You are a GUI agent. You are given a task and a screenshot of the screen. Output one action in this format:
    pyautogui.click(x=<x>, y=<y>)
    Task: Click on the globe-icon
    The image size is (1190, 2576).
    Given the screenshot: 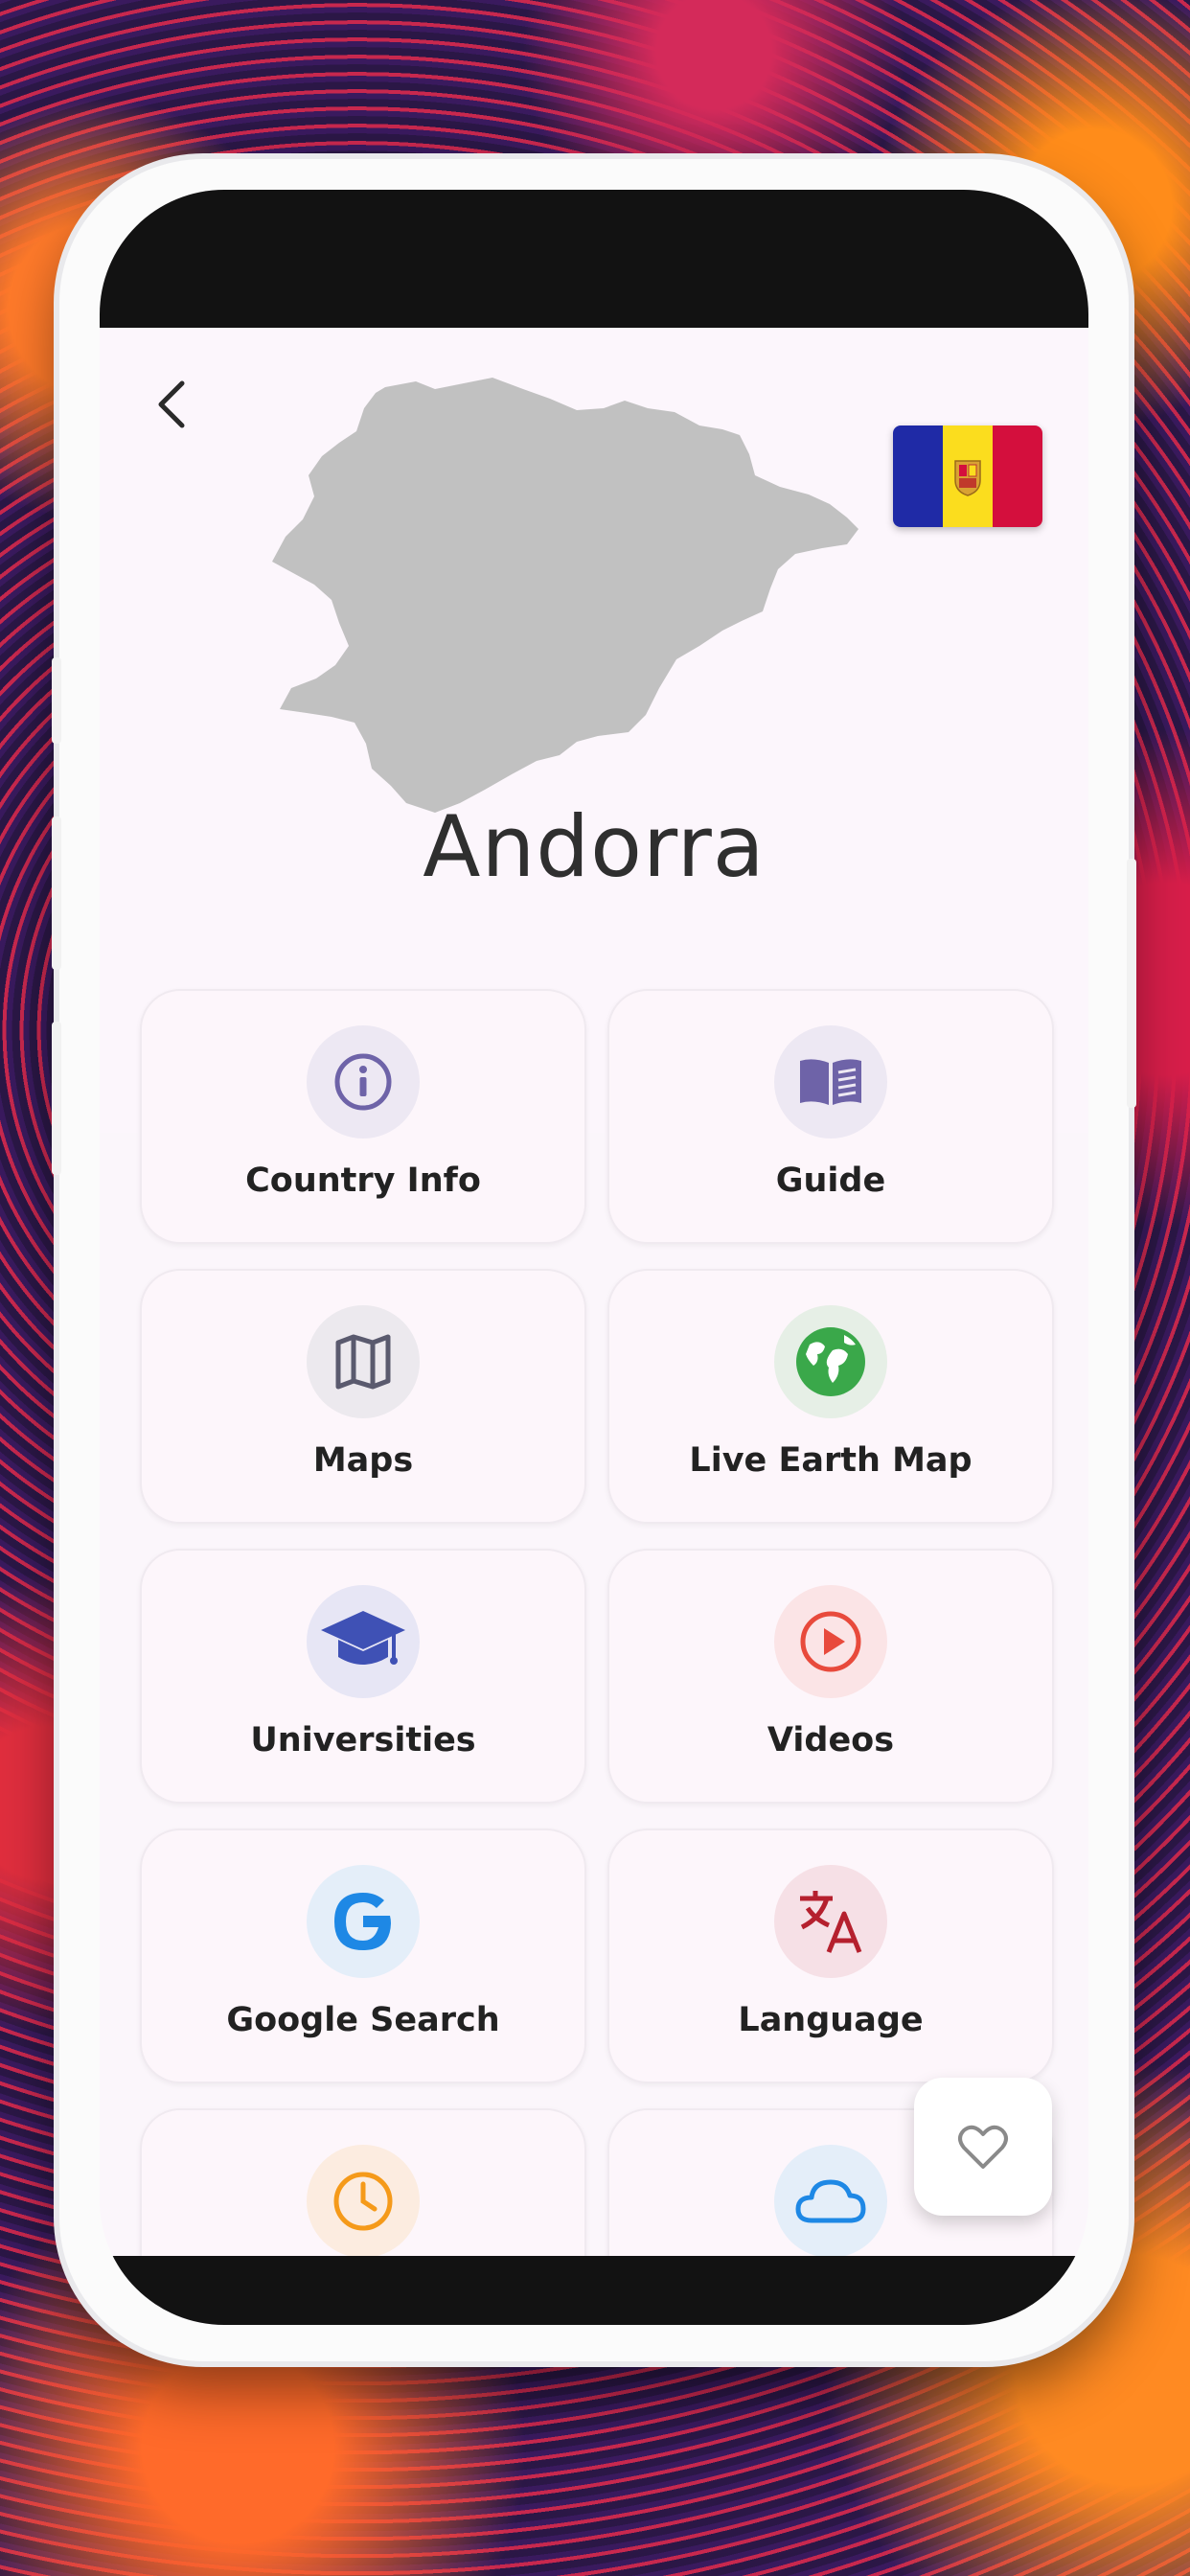 What is the action you would take?
    pyautogui.click(x=831, y=1361)
    